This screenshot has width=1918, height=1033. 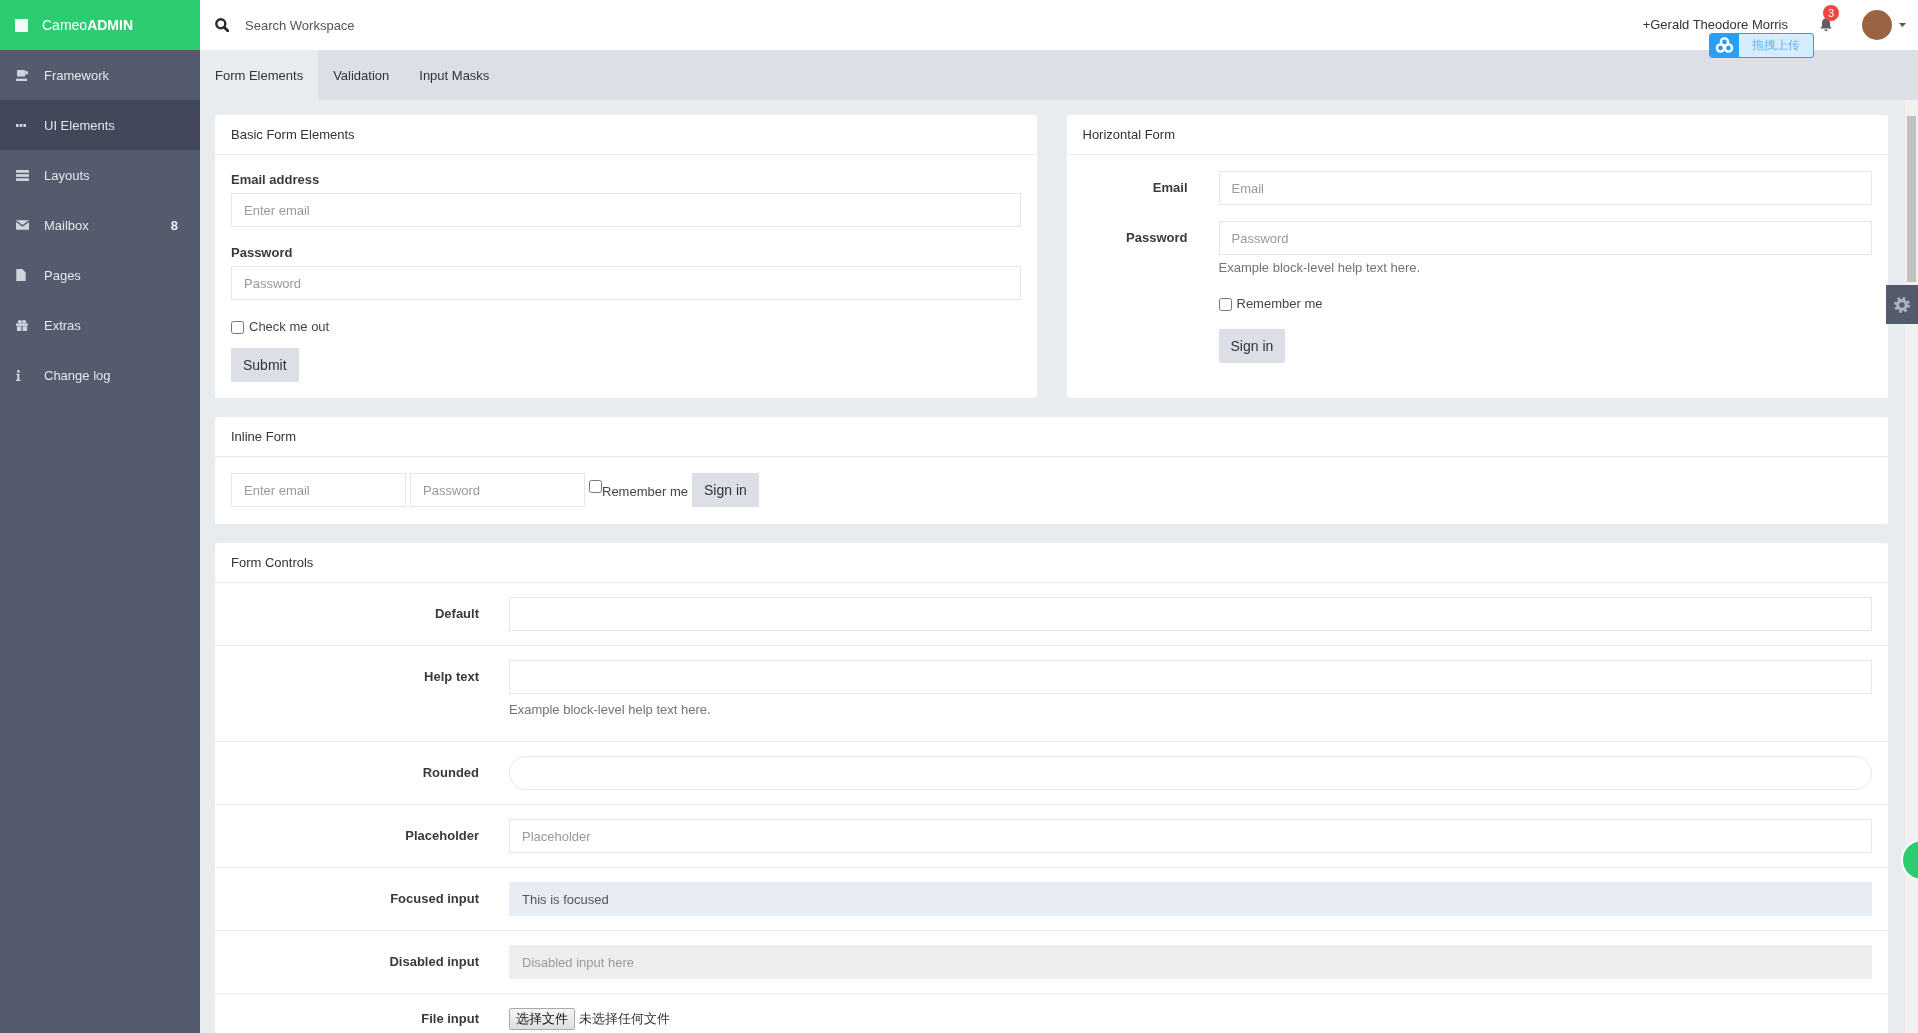 What do you see at coordinates (624, 1019) in the screenshot?
I see `file-status: 未选择任何文件` at bounding box center [624, 1019].